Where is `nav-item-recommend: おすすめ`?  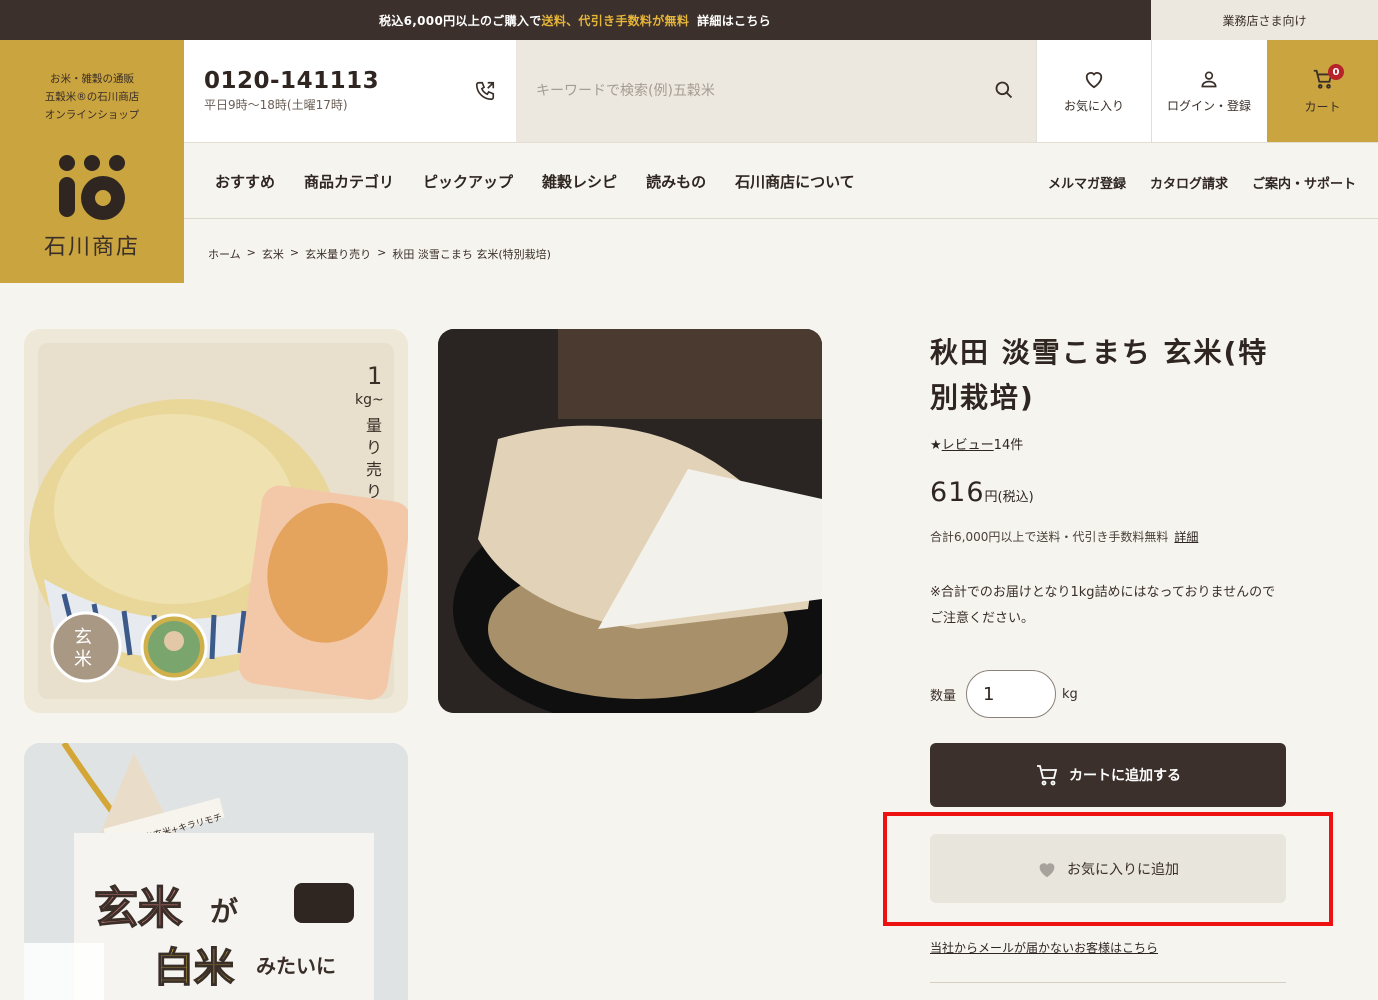 nav-item-recommend: おすすめ is located at coordinates (245, 181).